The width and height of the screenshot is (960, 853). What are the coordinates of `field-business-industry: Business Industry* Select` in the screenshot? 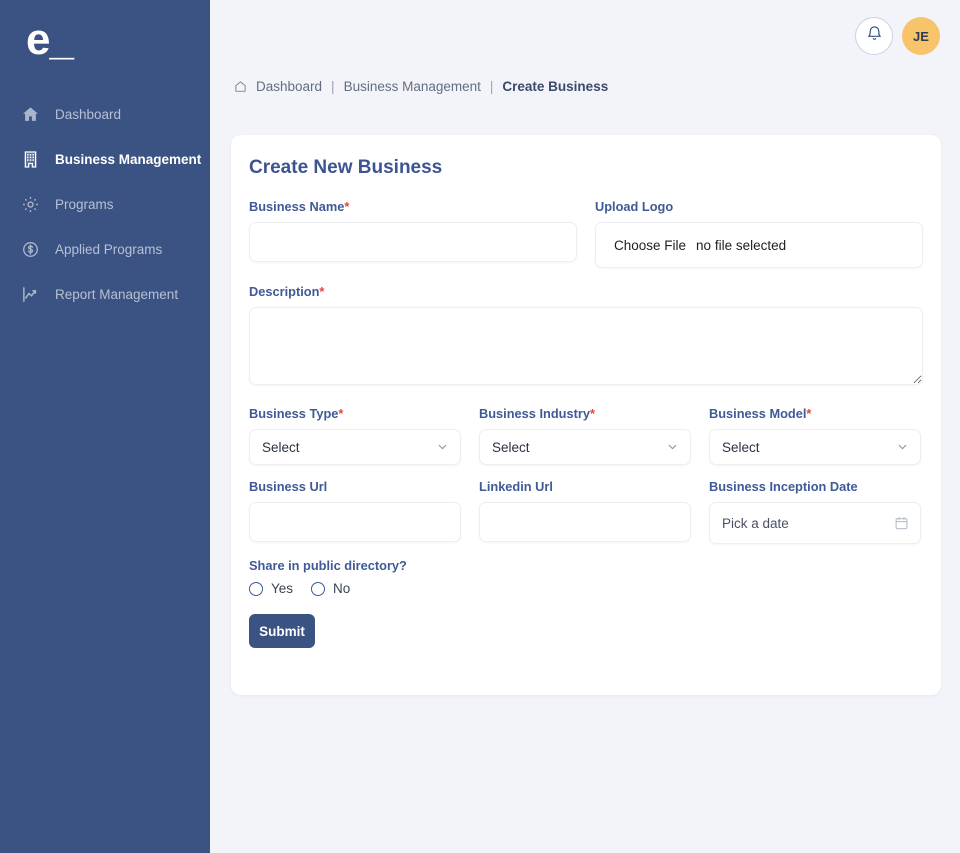 It's located at (585, 435).